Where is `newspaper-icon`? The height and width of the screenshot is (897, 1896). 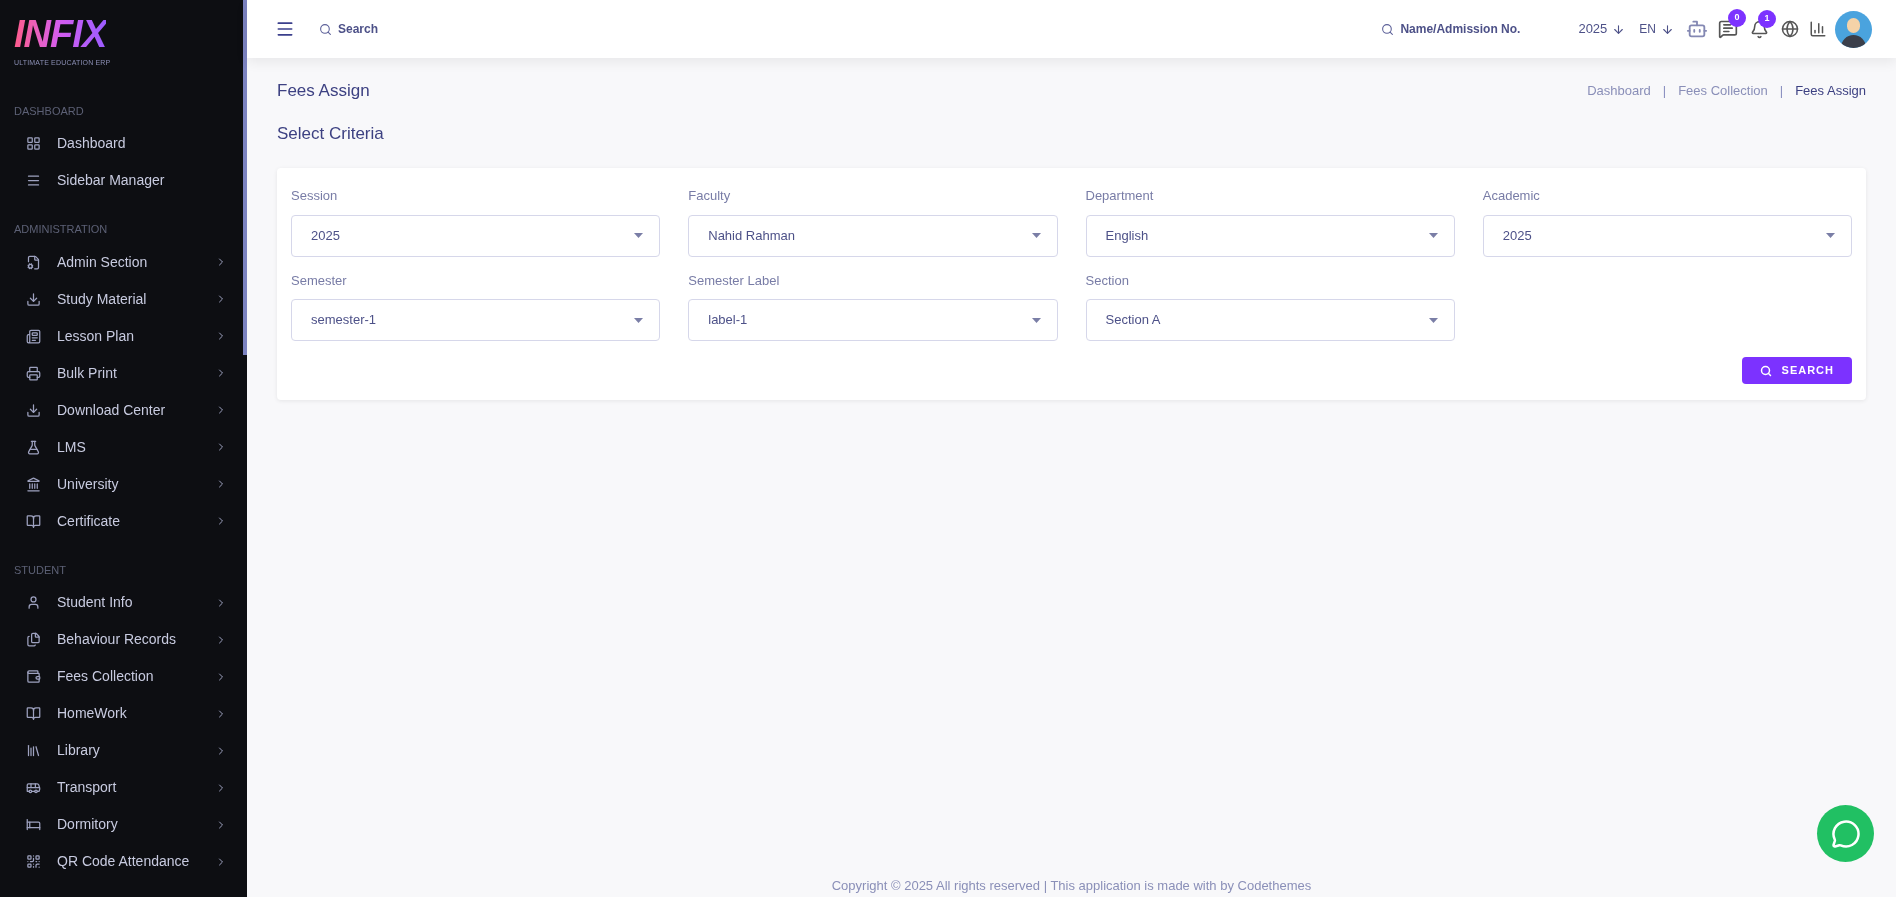
newspaper-icon is located at coordinates (33, 336).